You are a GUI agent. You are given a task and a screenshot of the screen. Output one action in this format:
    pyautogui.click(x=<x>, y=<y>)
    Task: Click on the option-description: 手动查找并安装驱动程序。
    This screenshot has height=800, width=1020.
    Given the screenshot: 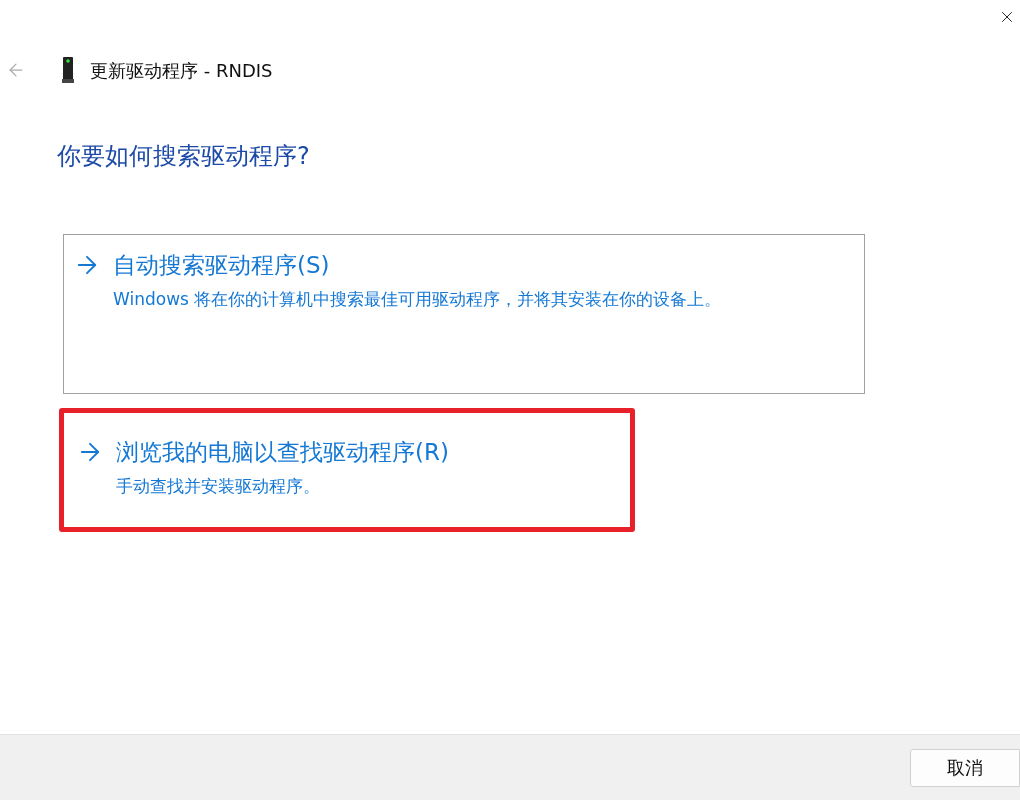 What is the action you would take?
    pyautogui.click(x=218, y=486)
    